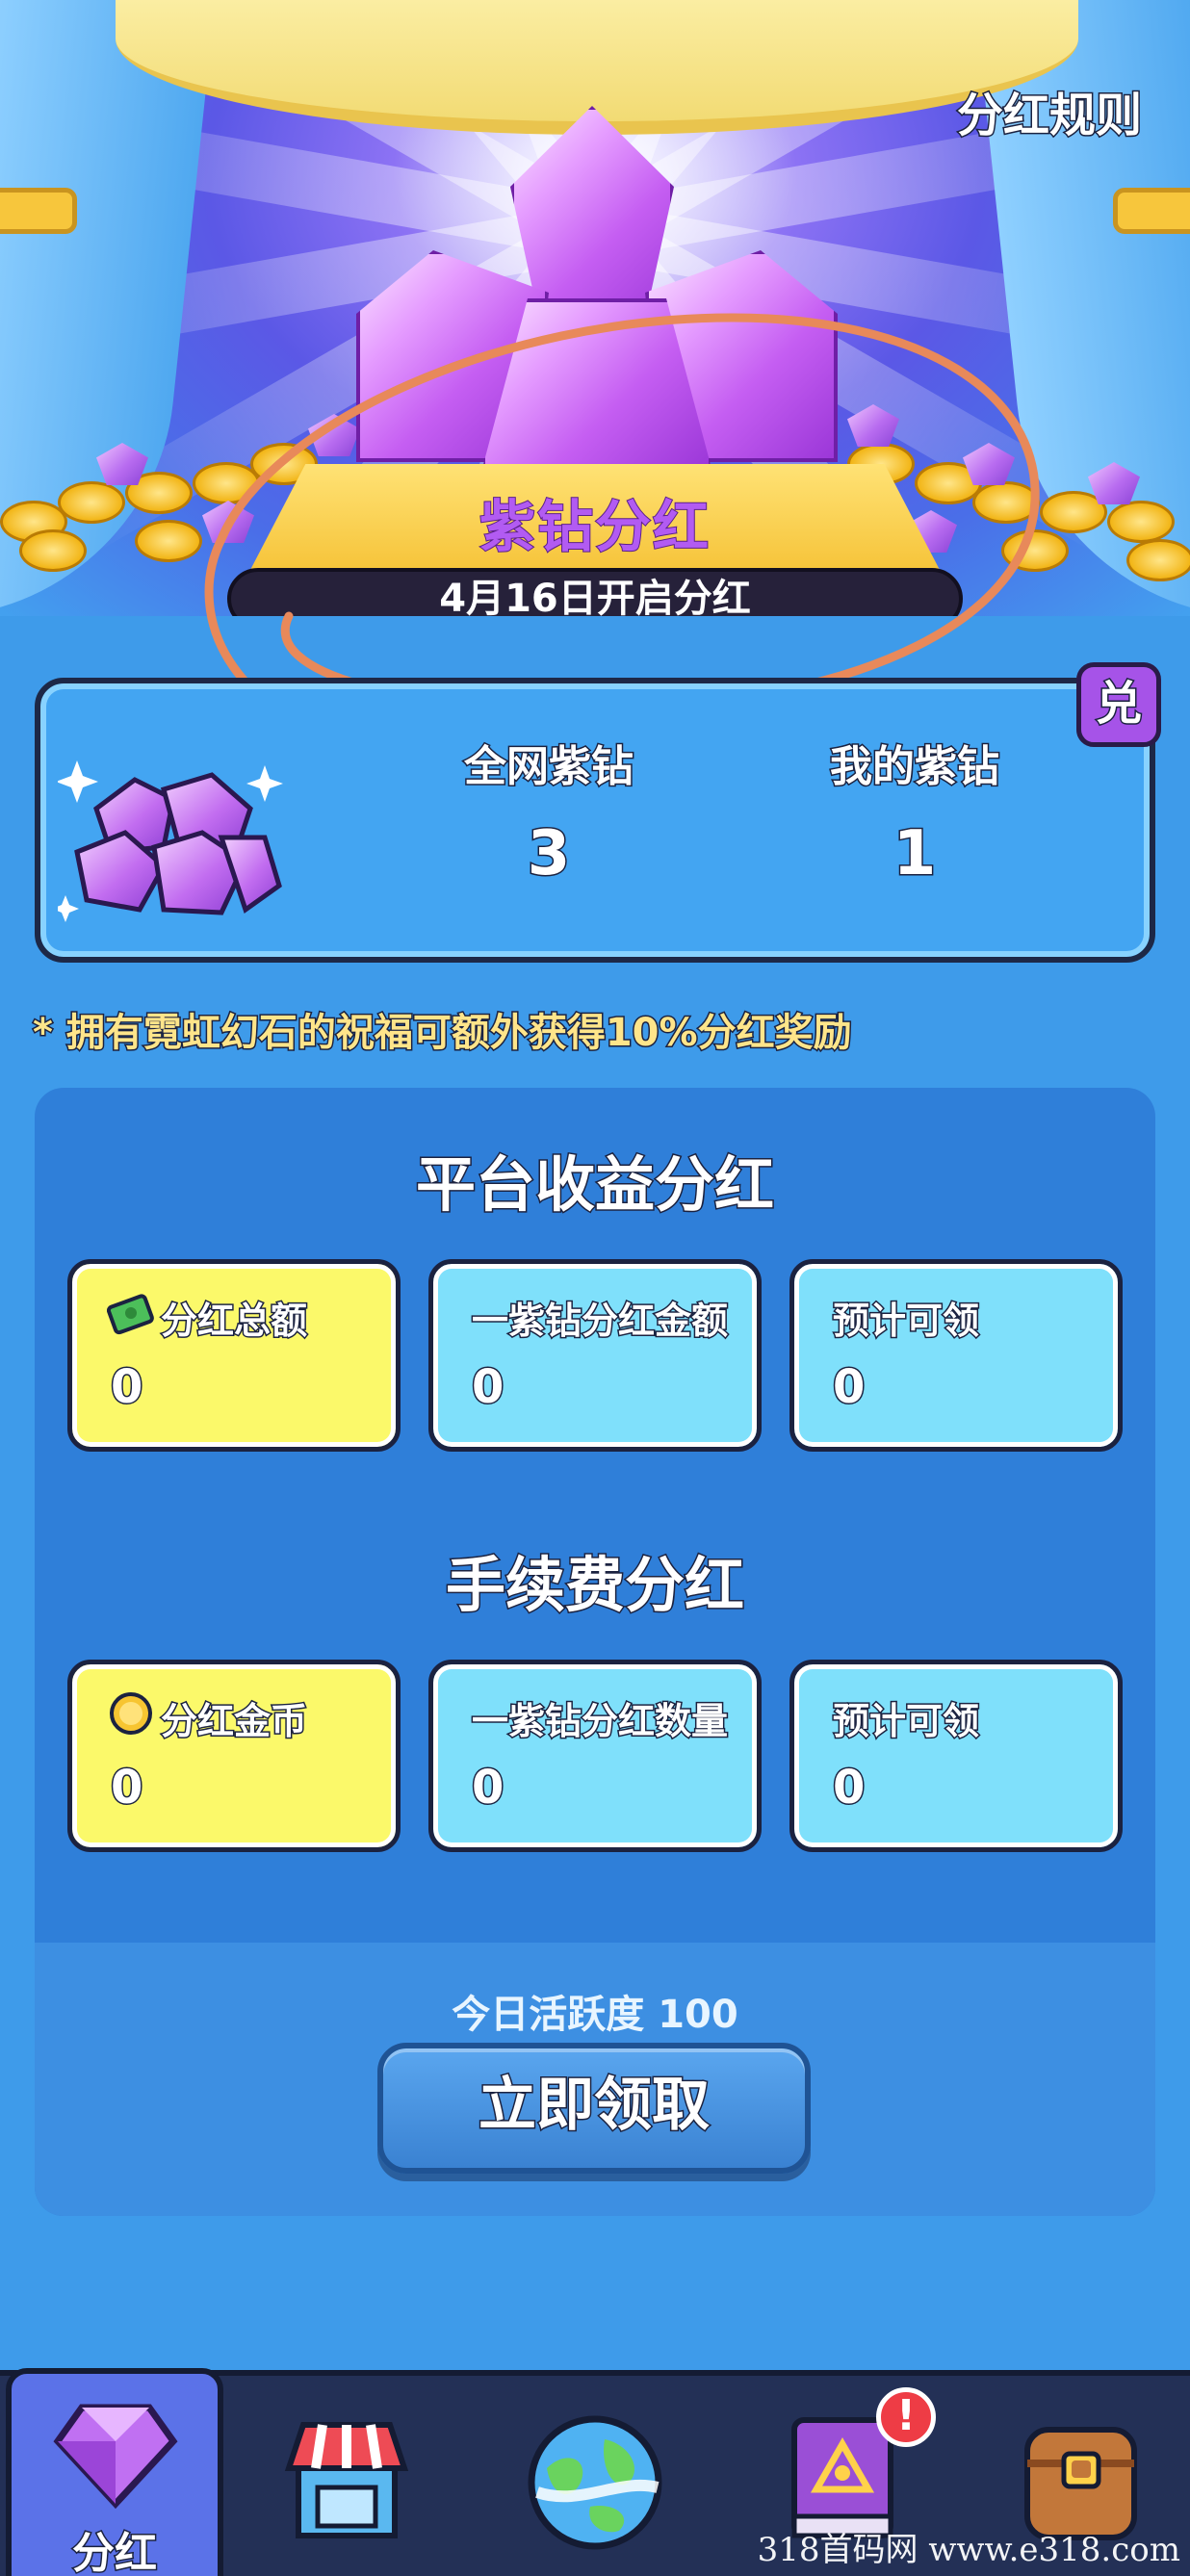 This screenshot has height=2576, width=1190. I want to click on fee-section-title: 手续费分红, so click(595, 1585).